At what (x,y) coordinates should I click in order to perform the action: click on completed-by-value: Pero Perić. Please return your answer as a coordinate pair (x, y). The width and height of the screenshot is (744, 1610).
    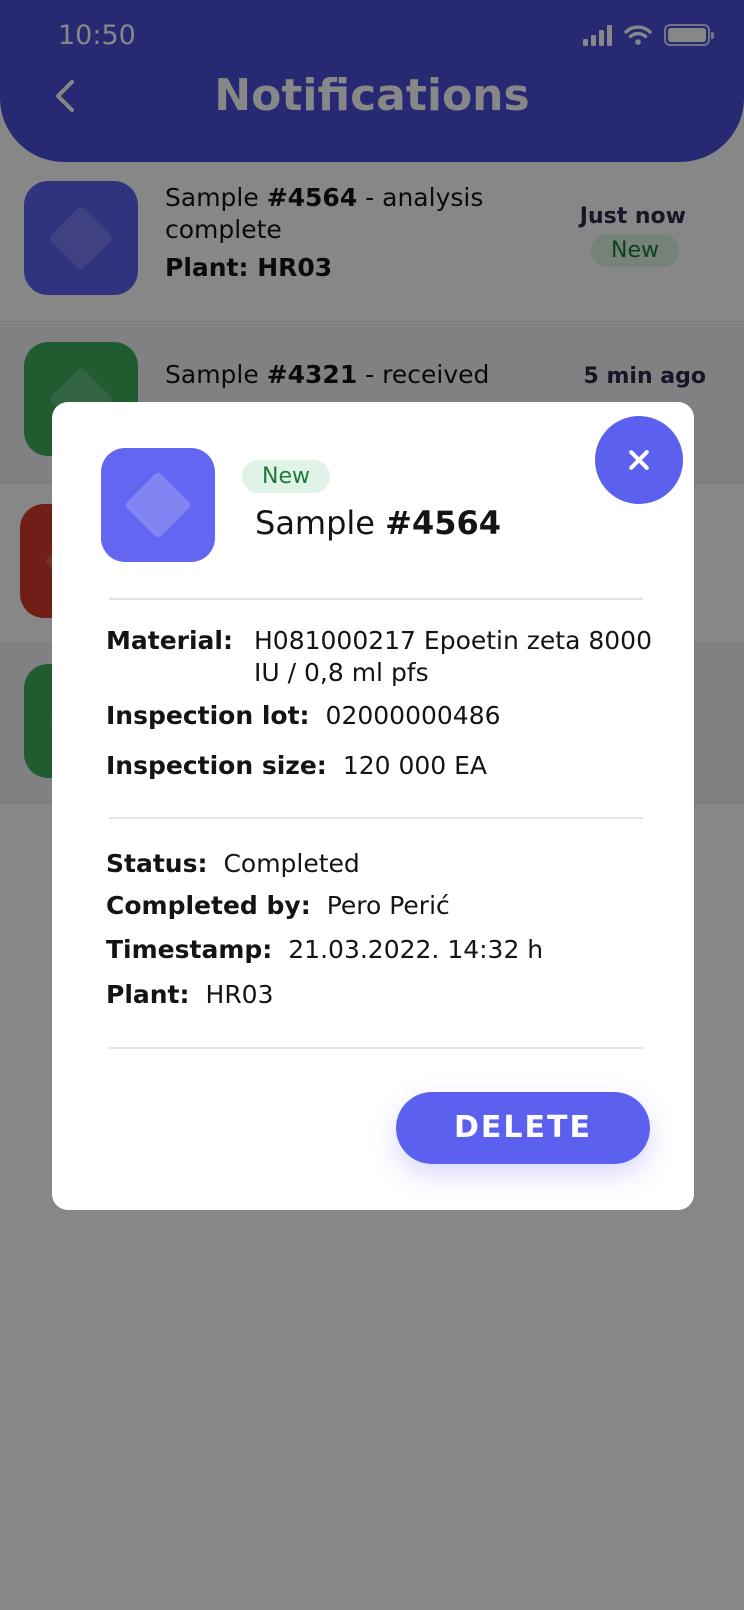
    Looking at the image, I should click on (388, 905).